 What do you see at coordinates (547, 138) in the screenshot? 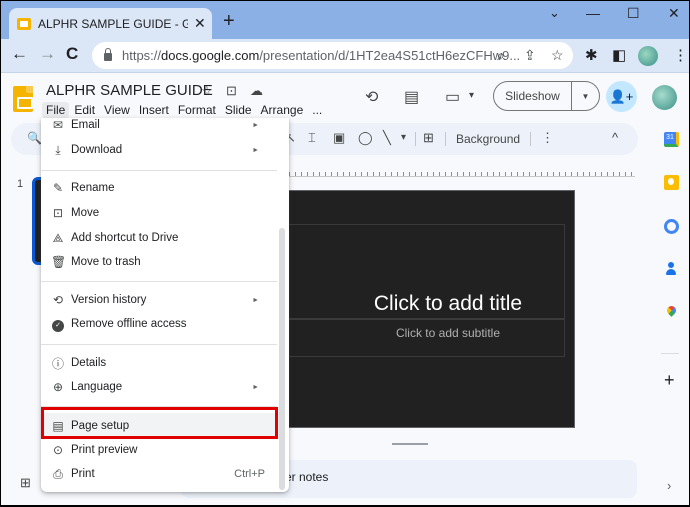
I see `more-options-icon: ⋮` at bounding box center [547, 138].